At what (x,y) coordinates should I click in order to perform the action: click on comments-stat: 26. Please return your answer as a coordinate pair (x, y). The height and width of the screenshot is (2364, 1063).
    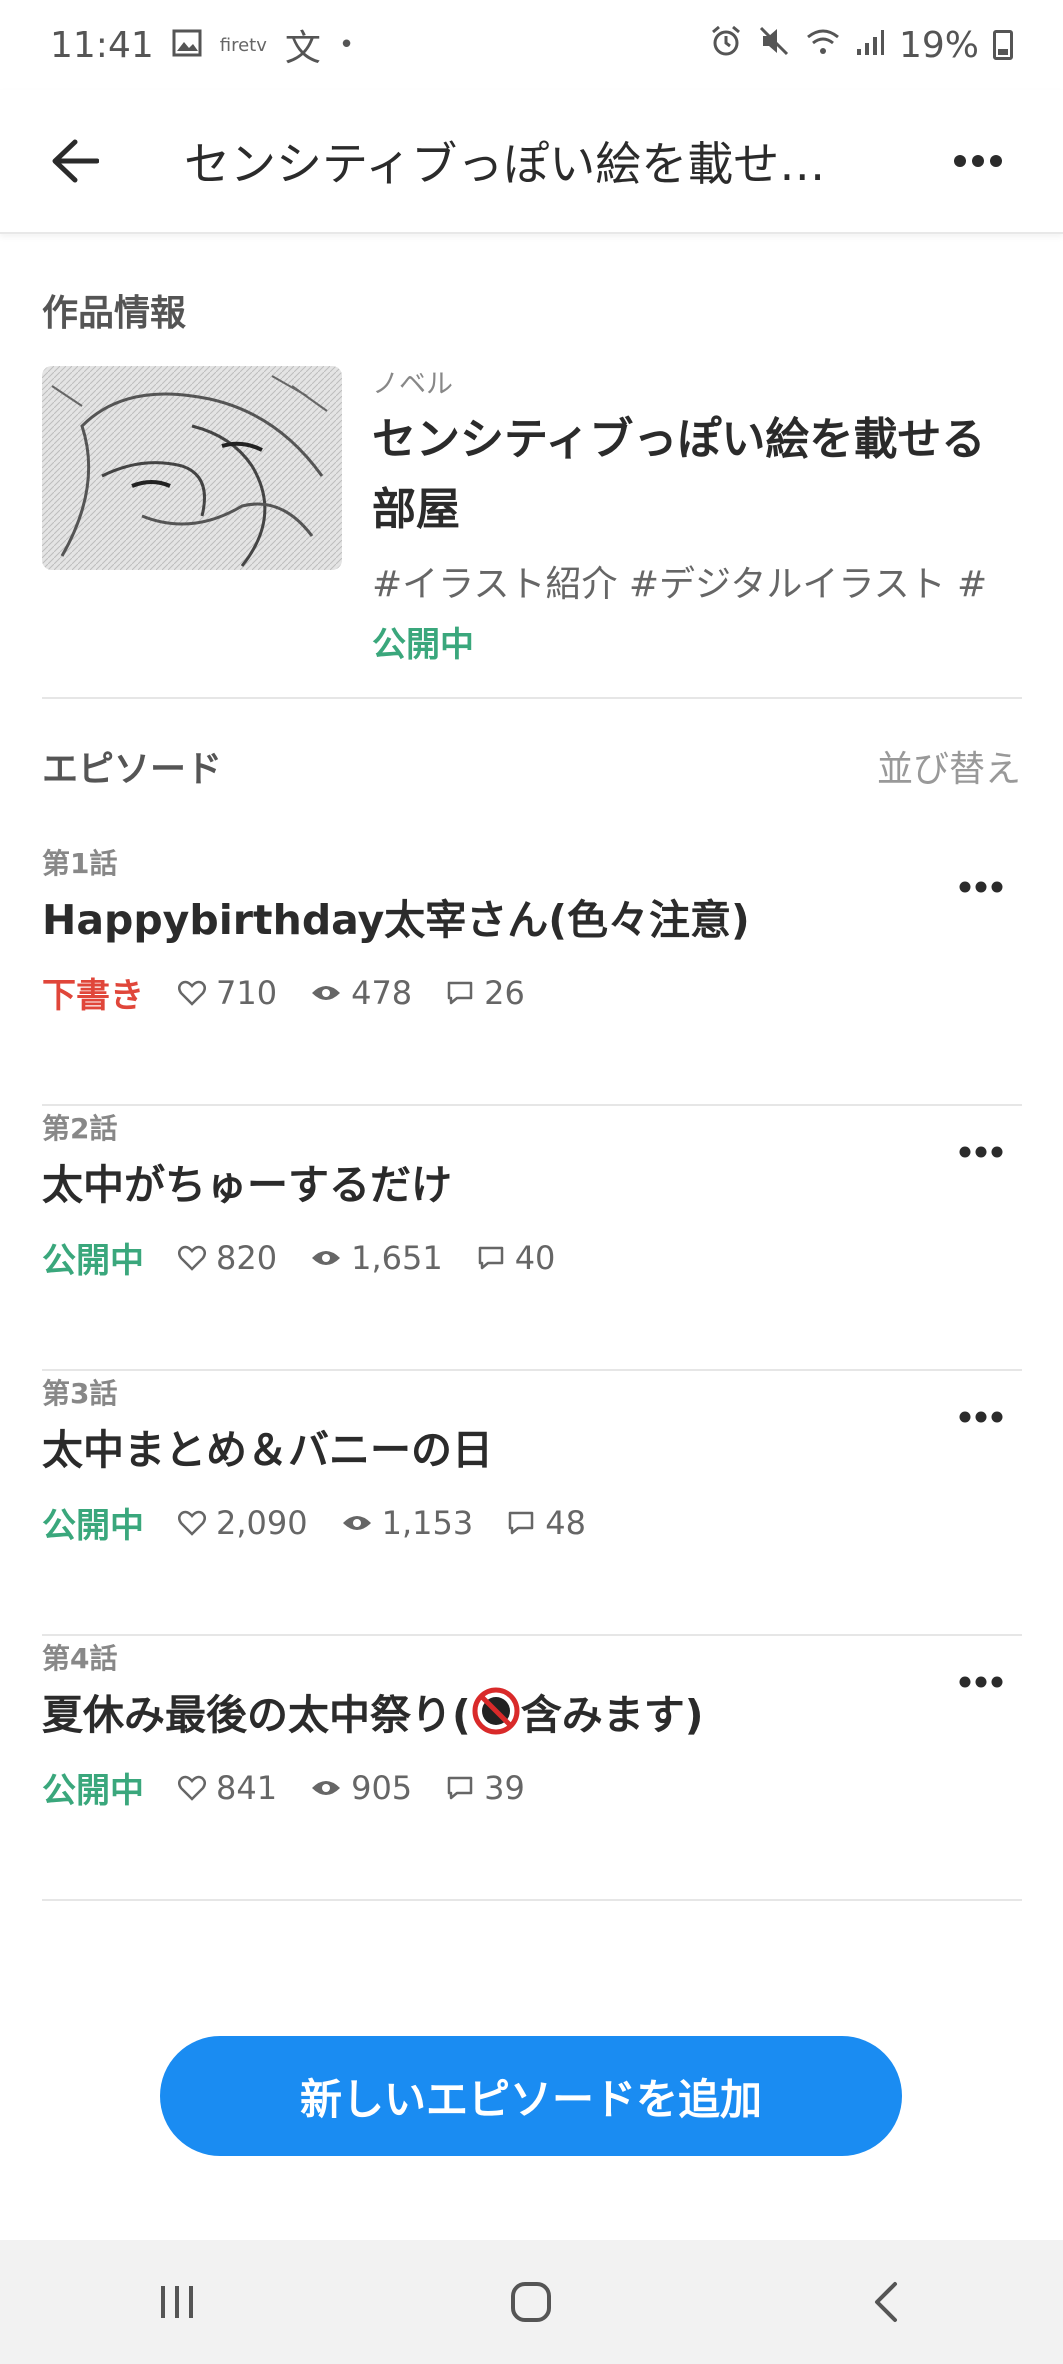
    Looking at the image, I should click on (485, 993).